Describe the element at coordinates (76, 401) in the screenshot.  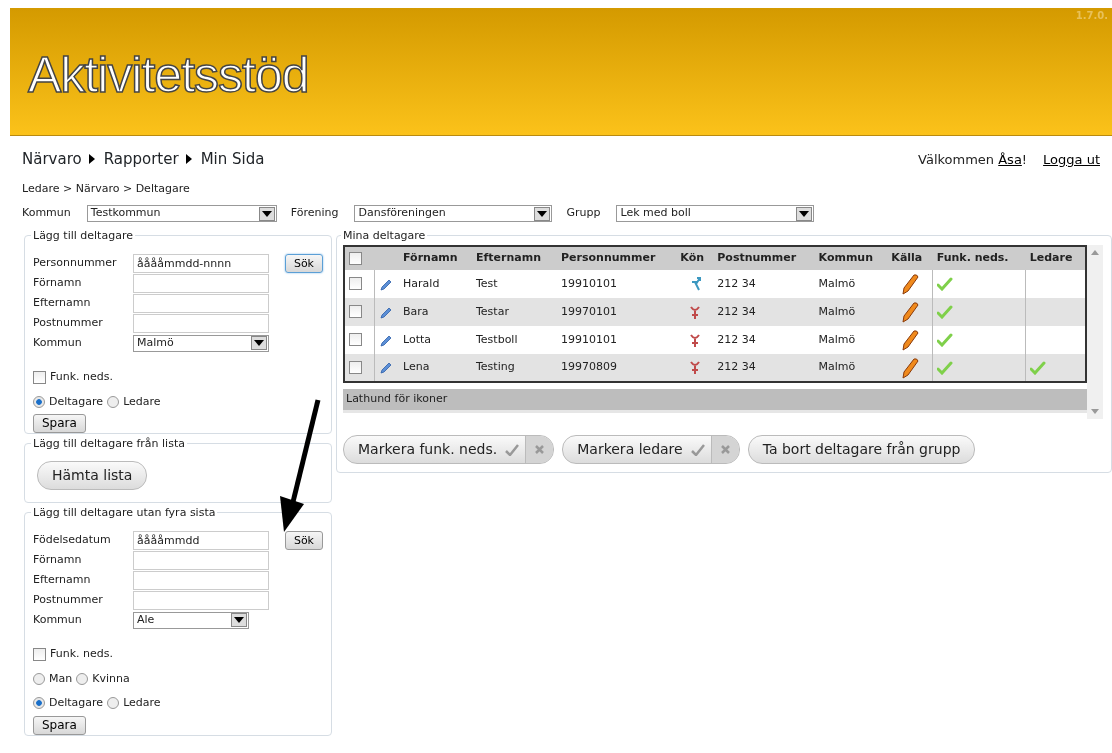
I see `radio-label: Deltagare` at that location.